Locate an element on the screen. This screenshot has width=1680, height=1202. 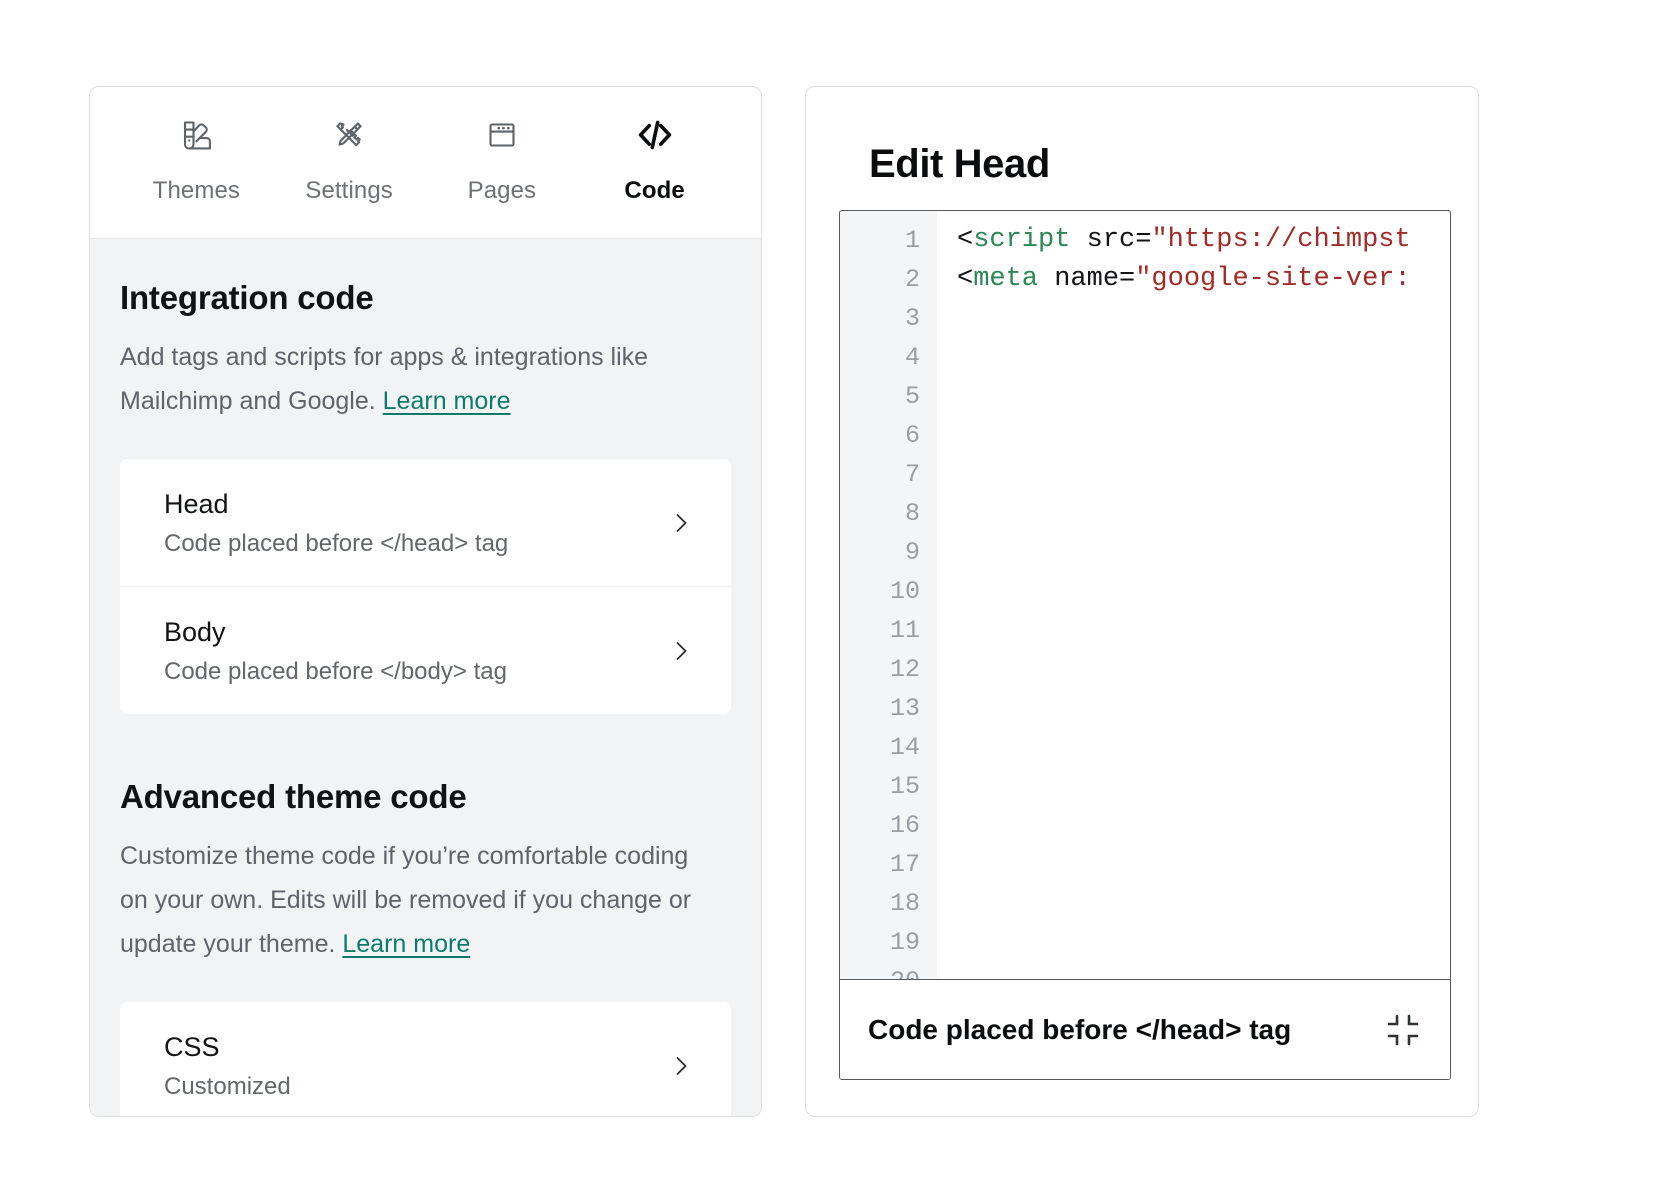
line-number: 3 is located at coordinates (912, 318).